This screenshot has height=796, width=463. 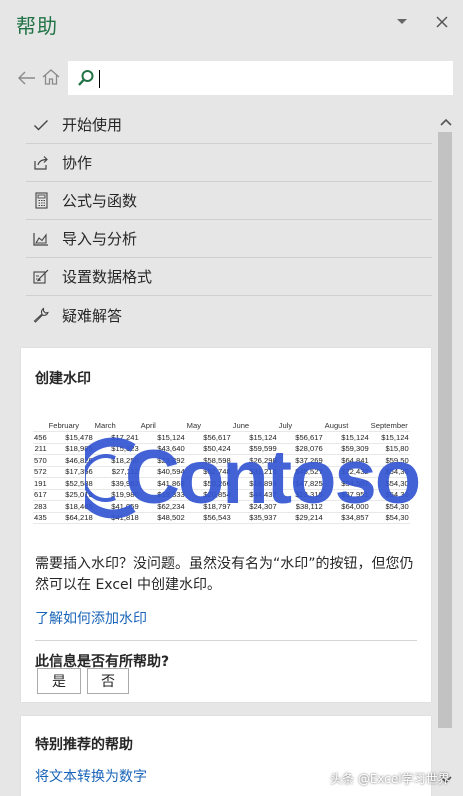 What do you see at coordinates (390, 779) in the screenshot?
I see `source-credit: 头条 @Excel学习世界` at bounding box center [390, 779].